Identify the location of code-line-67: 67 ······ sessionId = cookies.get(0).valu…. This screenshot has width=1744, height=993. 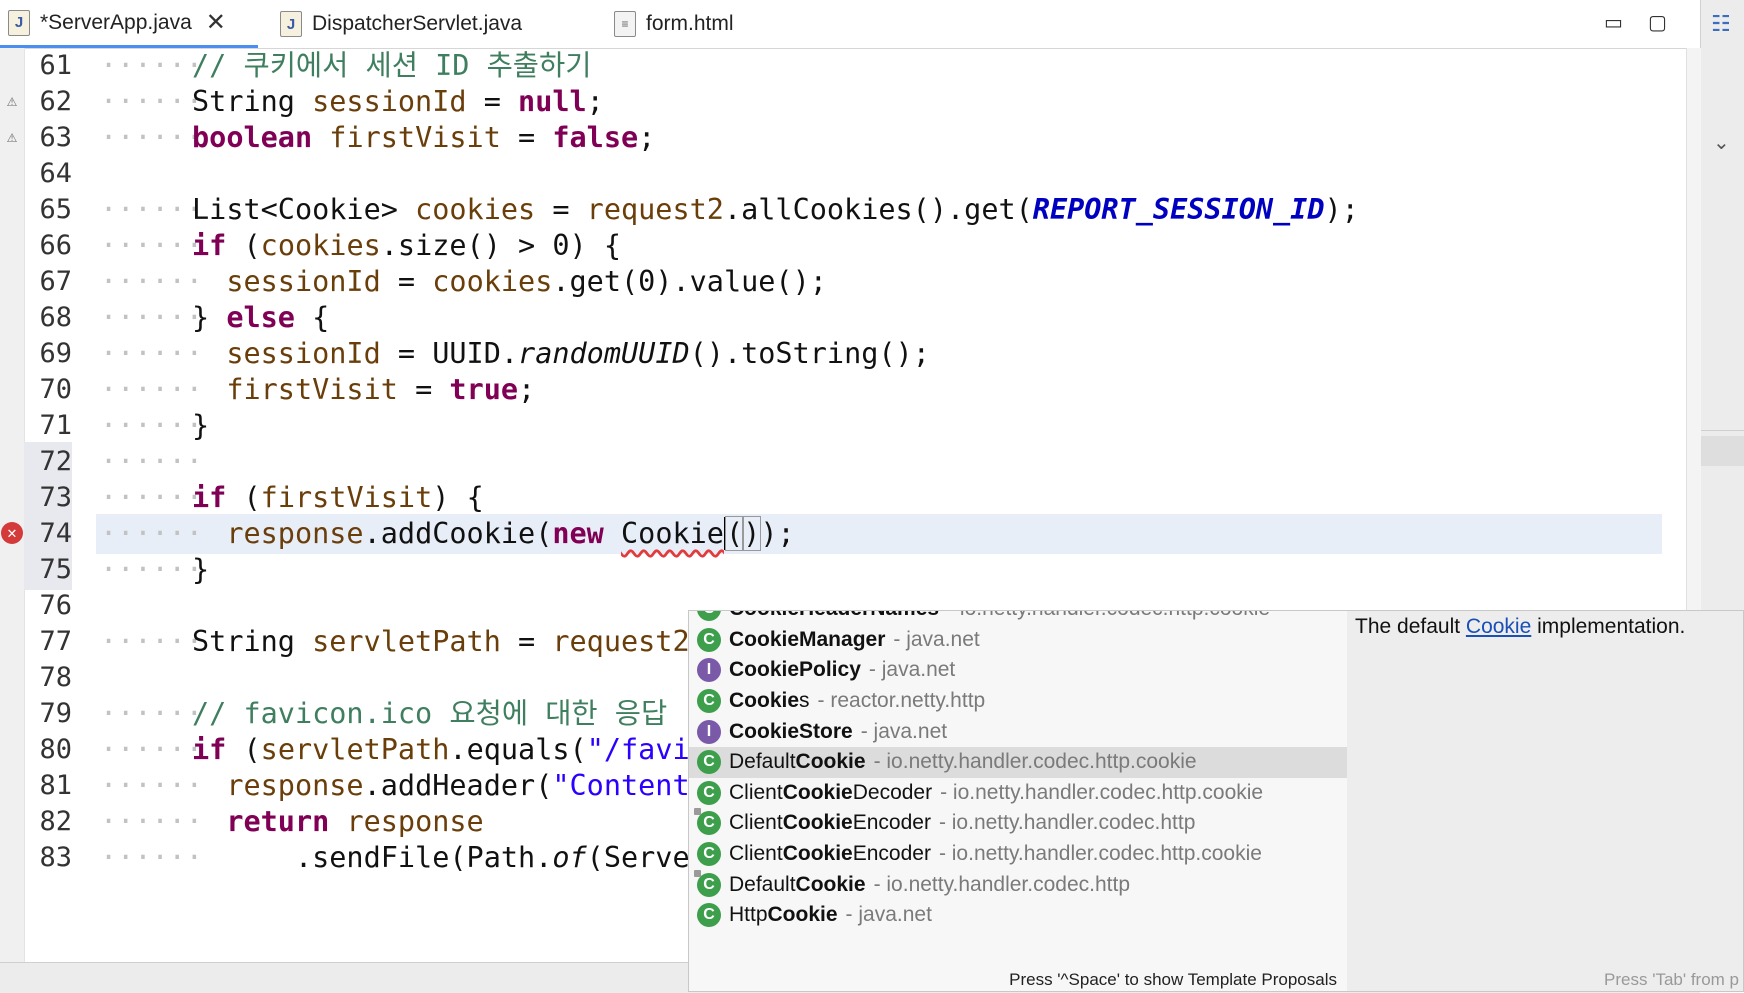
(843, 282).